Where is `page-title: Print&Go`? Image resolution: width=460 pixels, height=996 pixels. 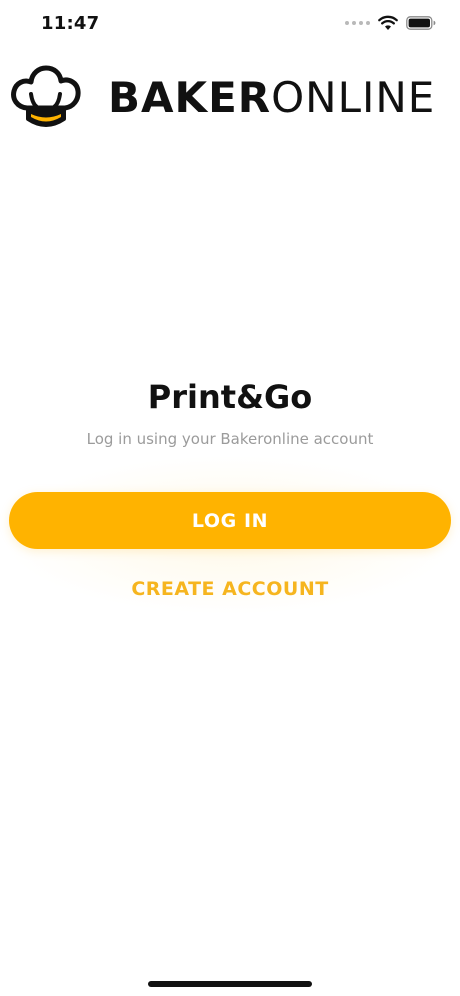 page-title: Print&Go is located at coordinates (230, 397).